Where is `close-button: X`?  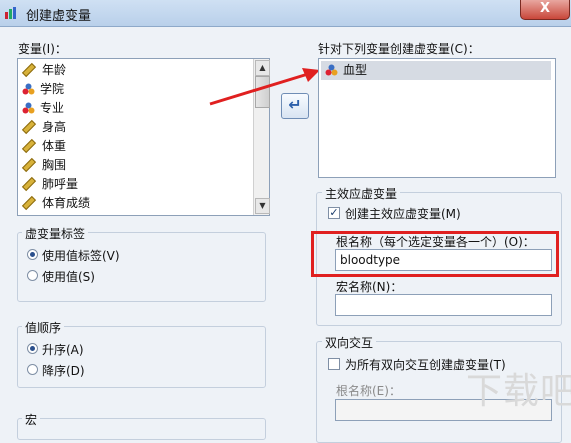 close-button: X is located at coordinates (545, 10).